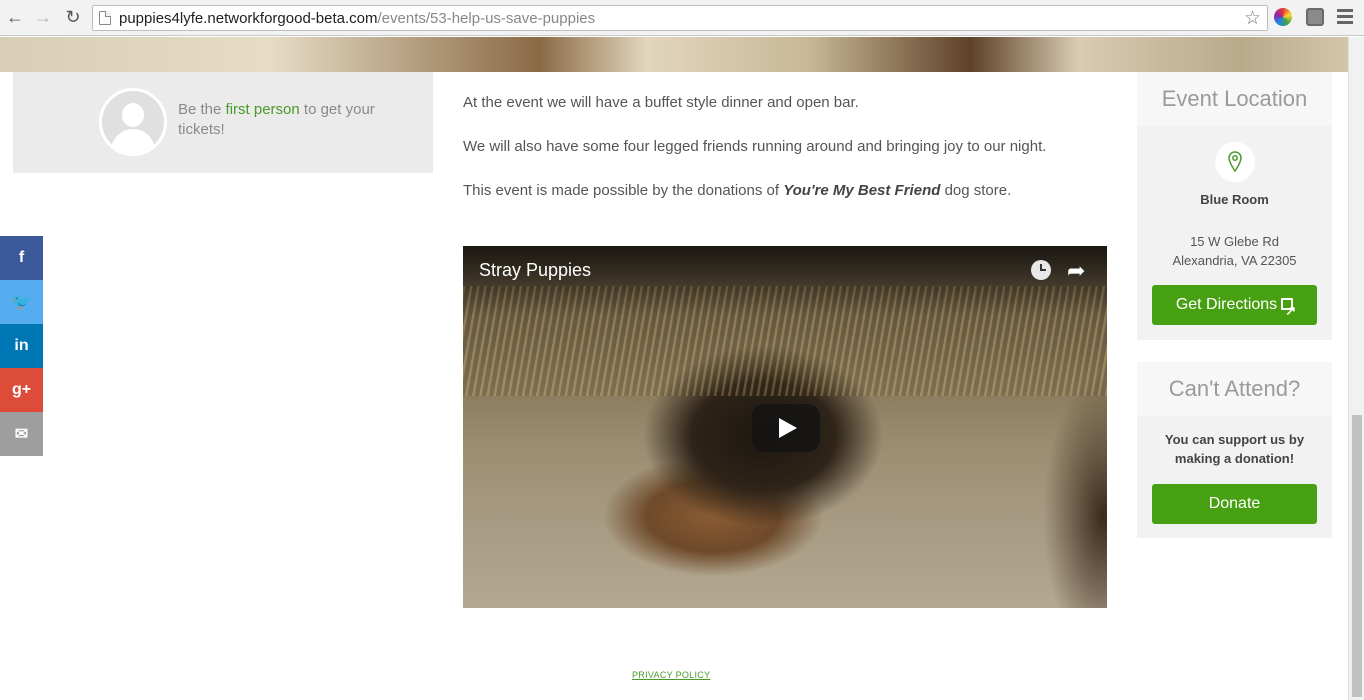  I want to click on first-person-link: first person, so click(263, 109).